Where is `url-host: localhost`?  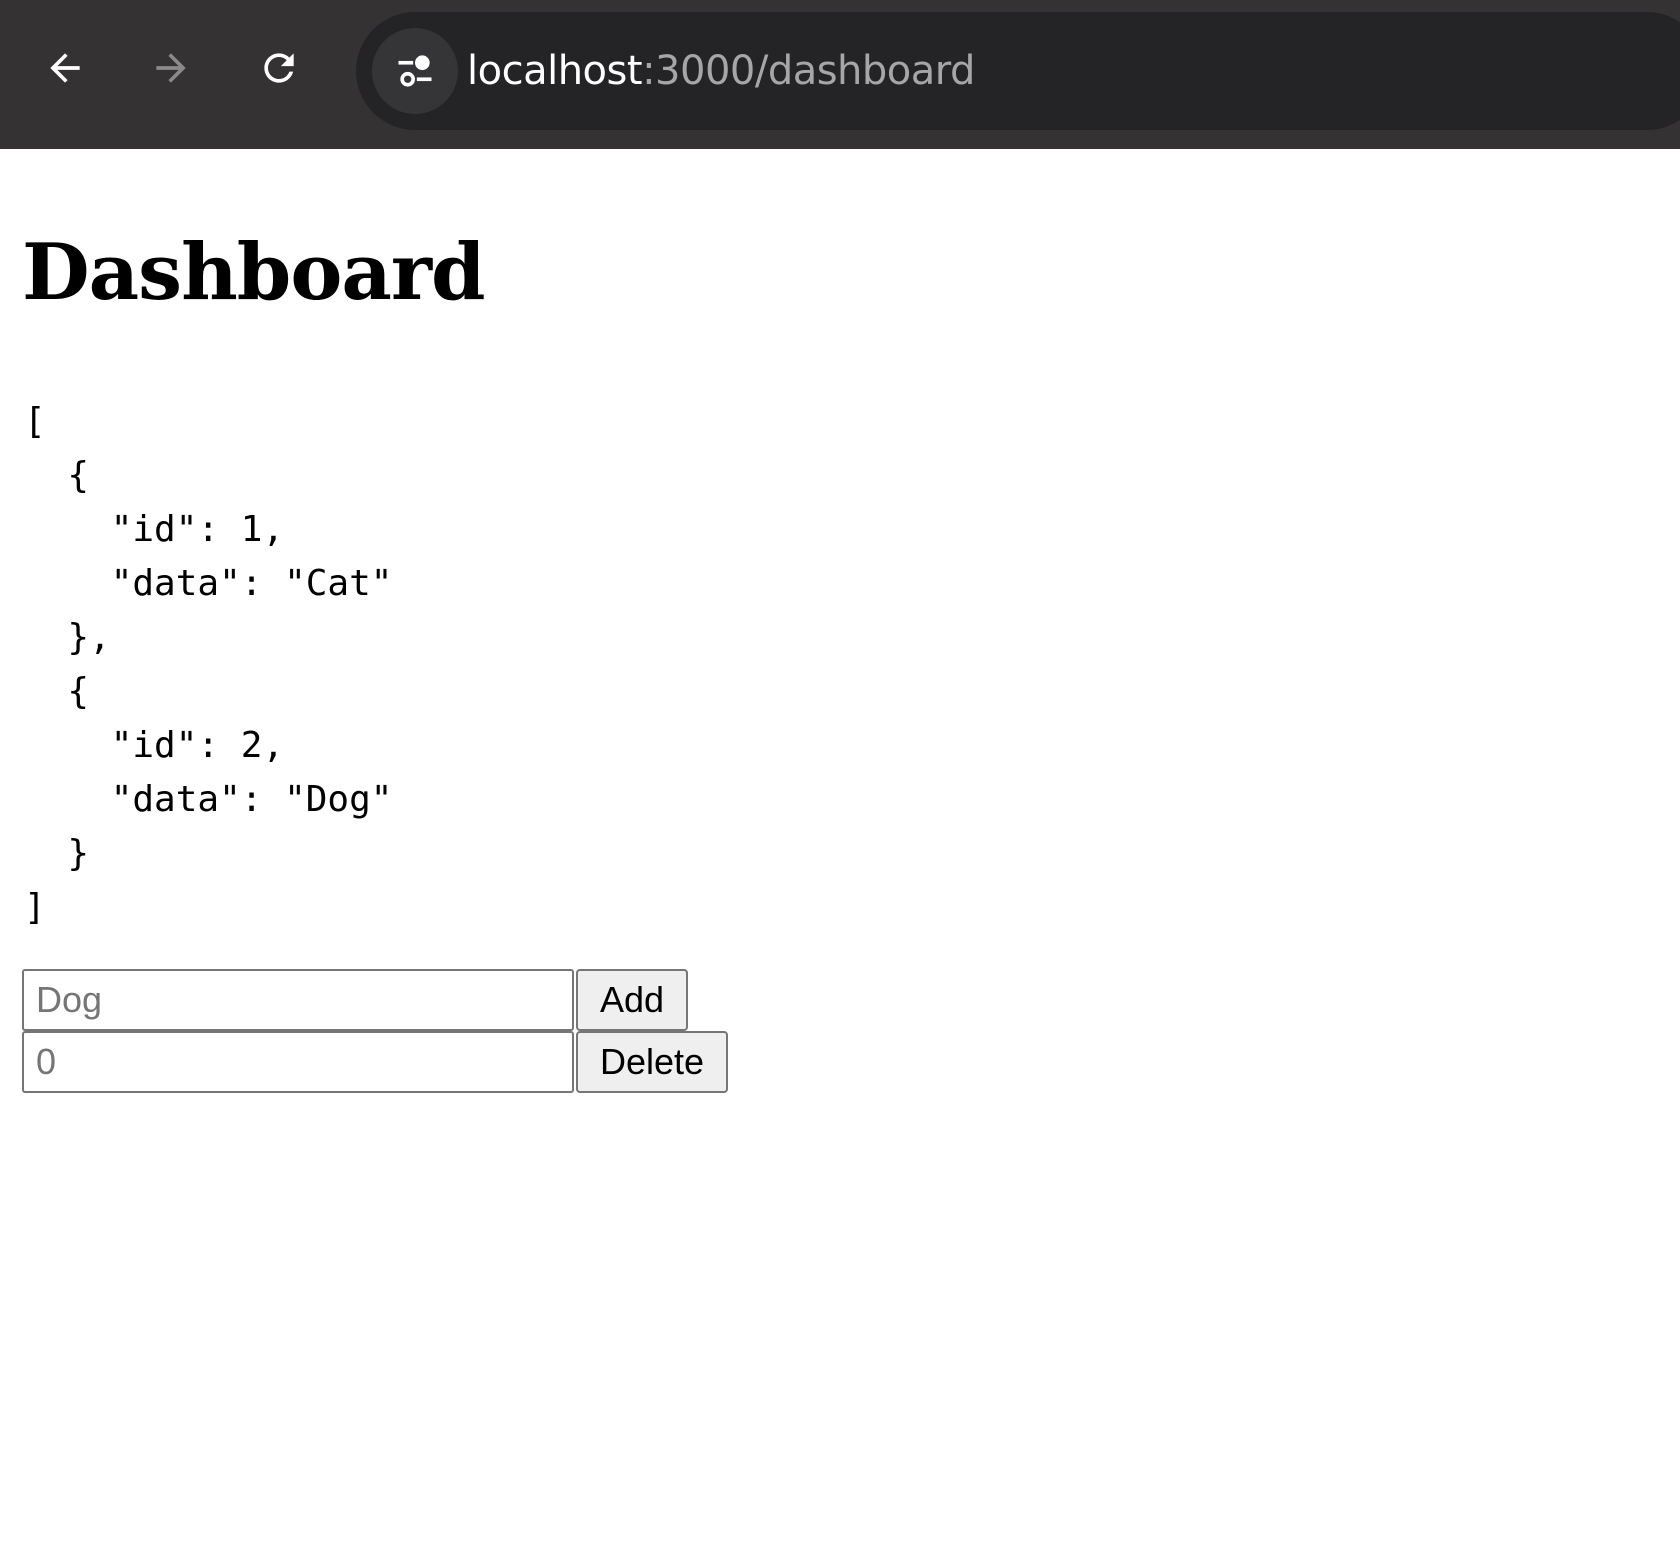
url-host: localhost is located at coordinates (555, 71).